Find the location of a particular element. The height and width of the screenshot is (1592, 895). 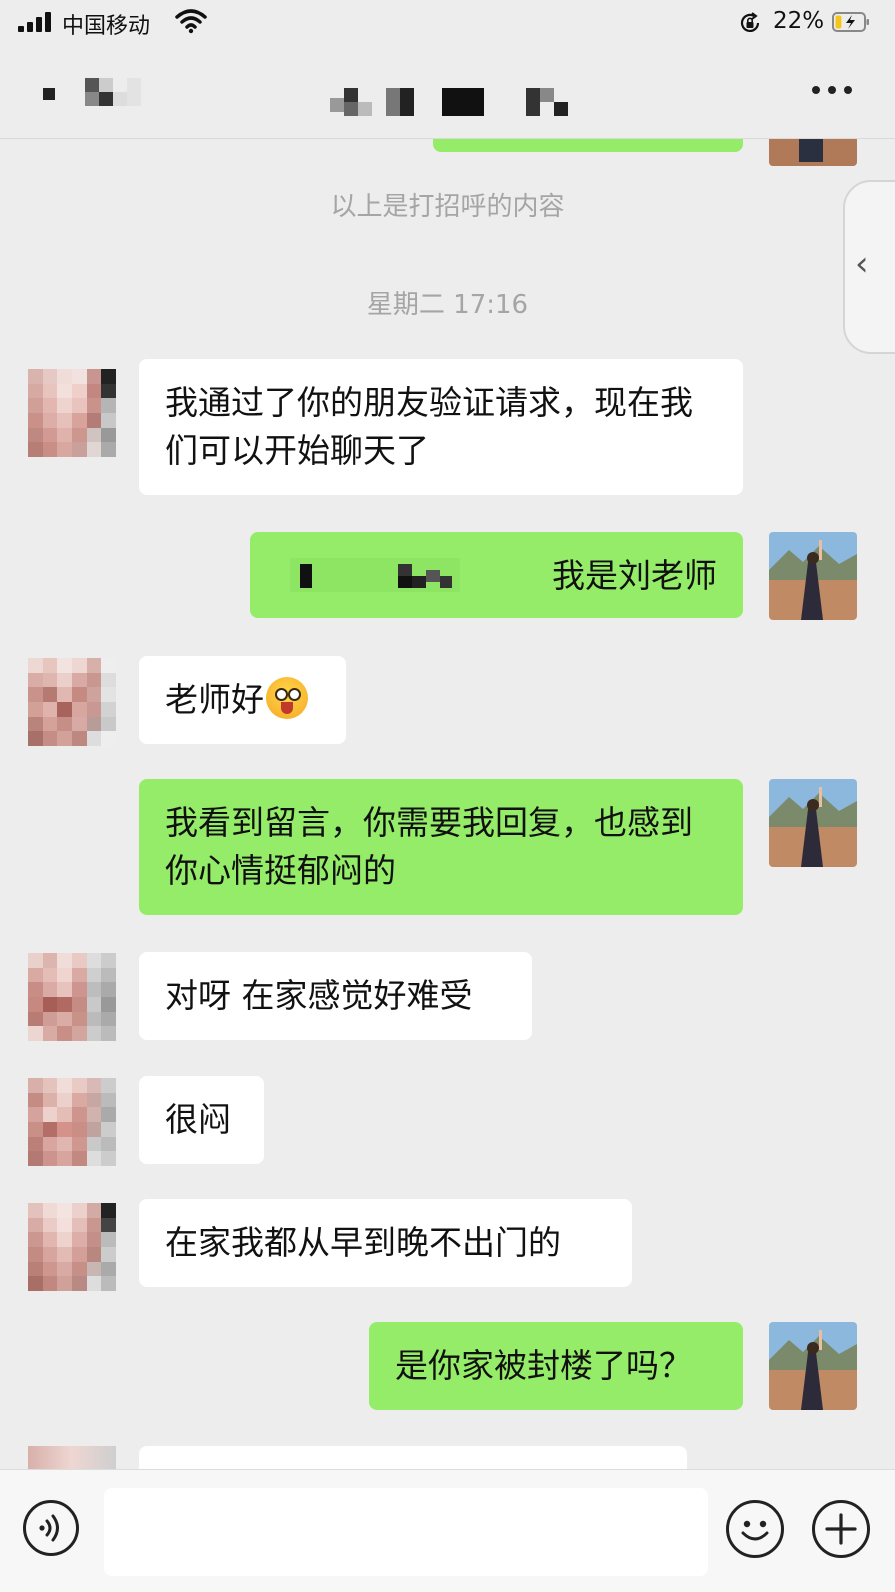

timestamp: 星期二 17:16 is located at coordinates (447, 305).